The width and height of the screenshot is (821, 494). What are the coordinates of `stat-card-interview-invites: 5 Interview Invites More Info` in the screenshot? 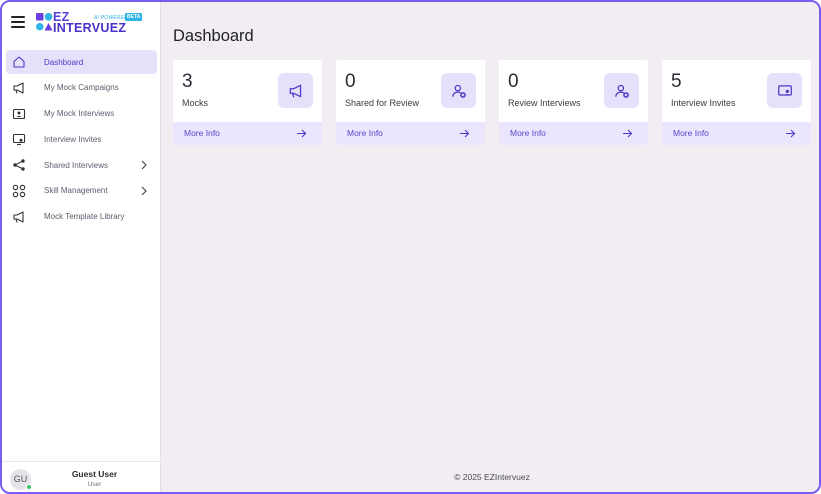 It's located at (736, 102).